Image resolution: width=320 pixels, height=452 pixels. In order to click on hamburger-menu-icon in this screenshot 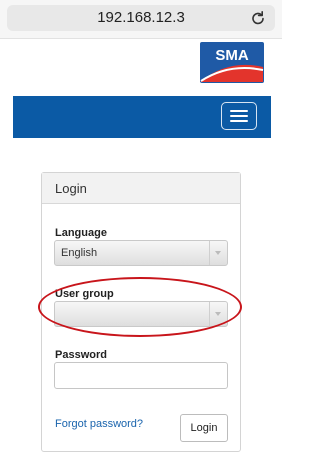, I will do `click(239, 116)`.